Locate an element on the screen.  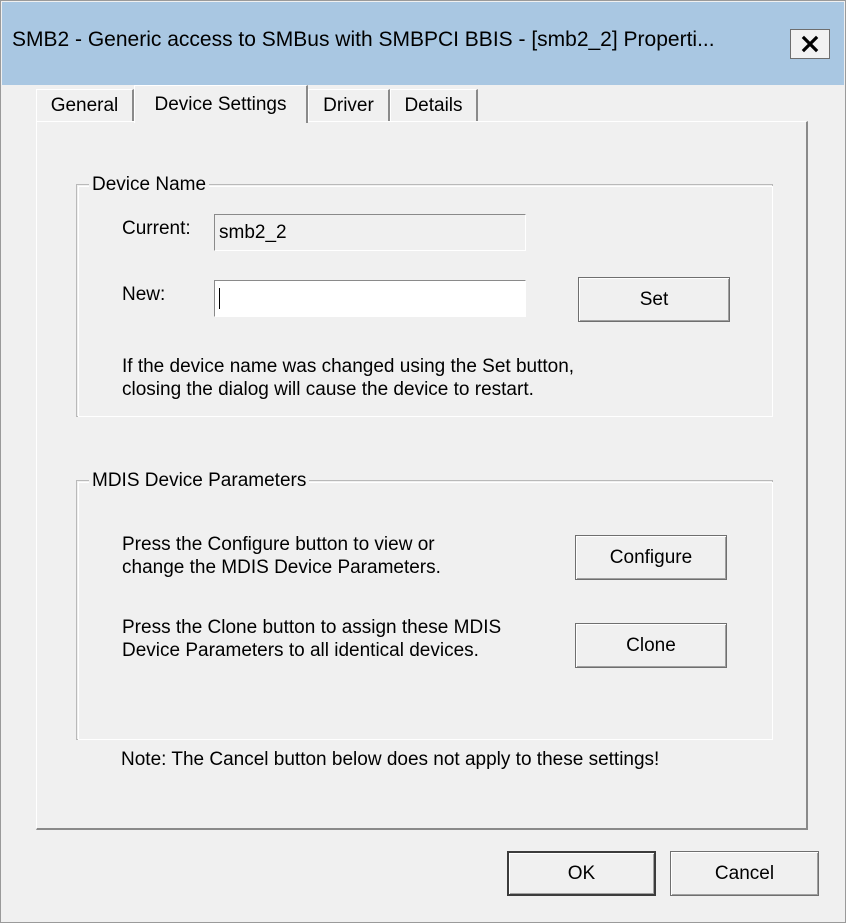
clone-button: Clone is located at coordinates (651, 645).